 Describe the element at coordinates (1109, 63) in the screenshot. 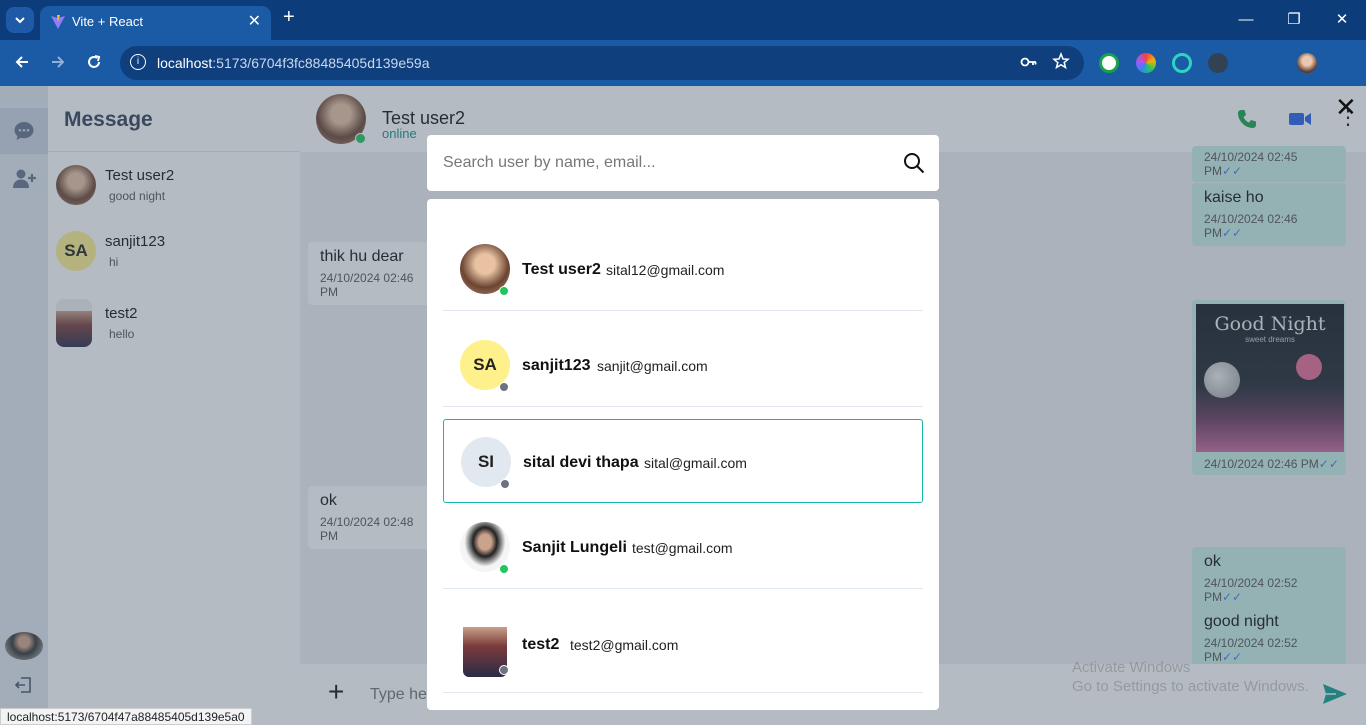

I see `grammarly-extension-icon` at that location.